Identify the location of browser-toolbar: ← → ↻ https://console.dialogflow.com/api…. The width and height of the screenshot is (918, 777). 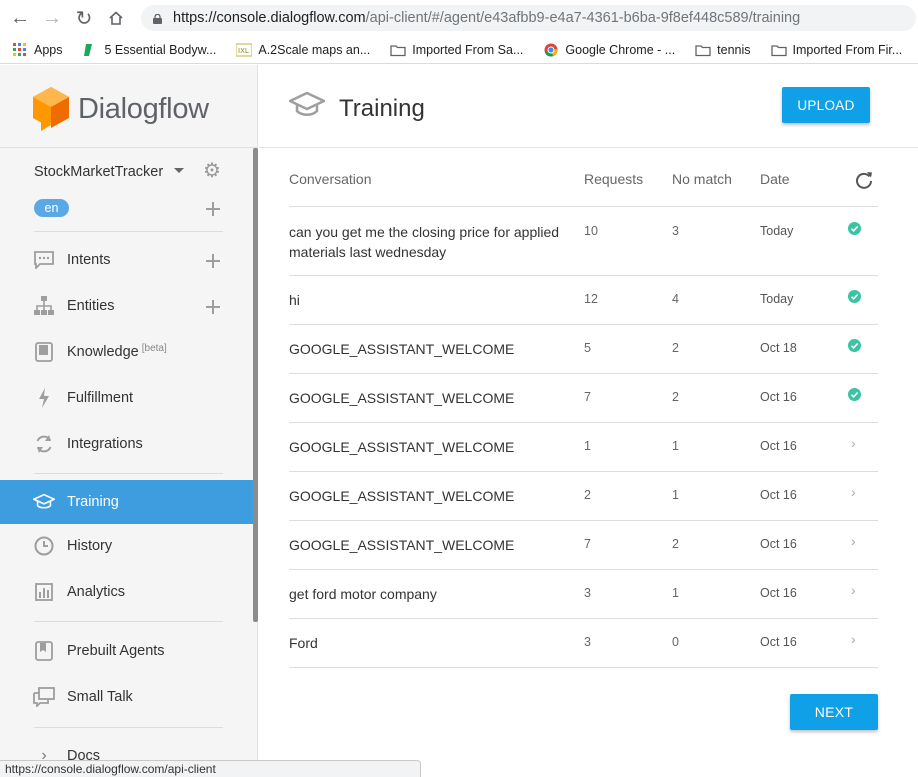
(459, 18).